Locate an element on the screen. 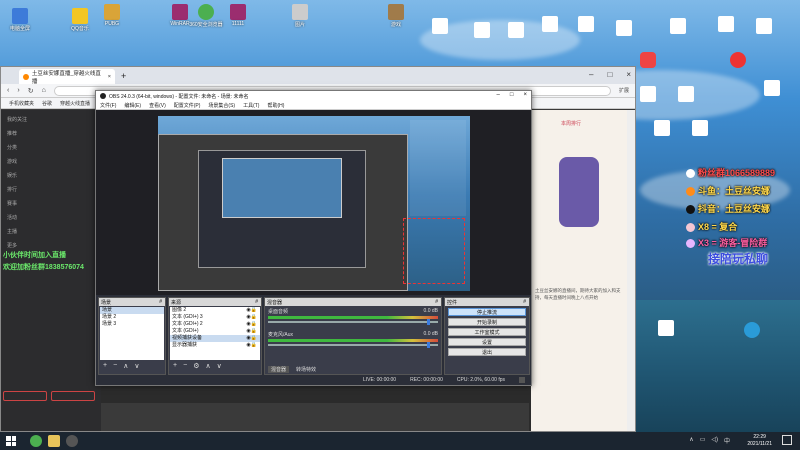 The width and height of the screenshot is (800, 450). desktop-icon: 电脑全屏 is located at coordinates (20, 20).